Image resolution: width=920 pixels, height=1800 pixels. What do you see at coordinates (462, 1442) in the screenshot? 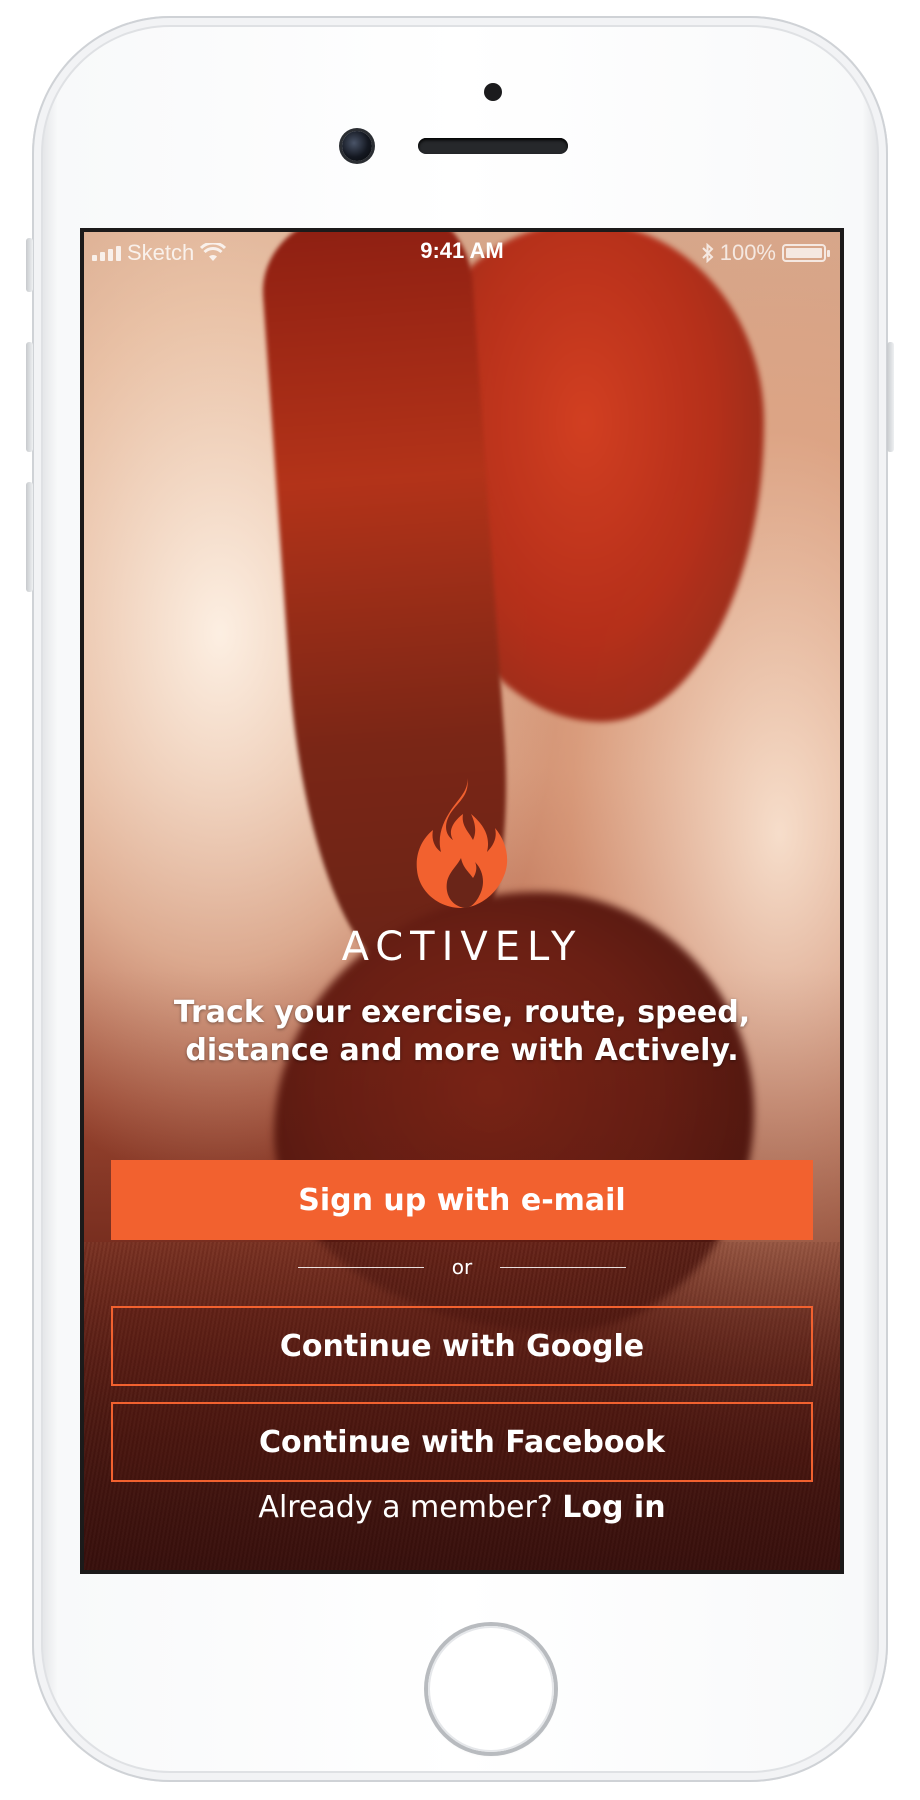
I see `continue-facebook-button: Continue with Facebook` at bounding box center [462, 1442].